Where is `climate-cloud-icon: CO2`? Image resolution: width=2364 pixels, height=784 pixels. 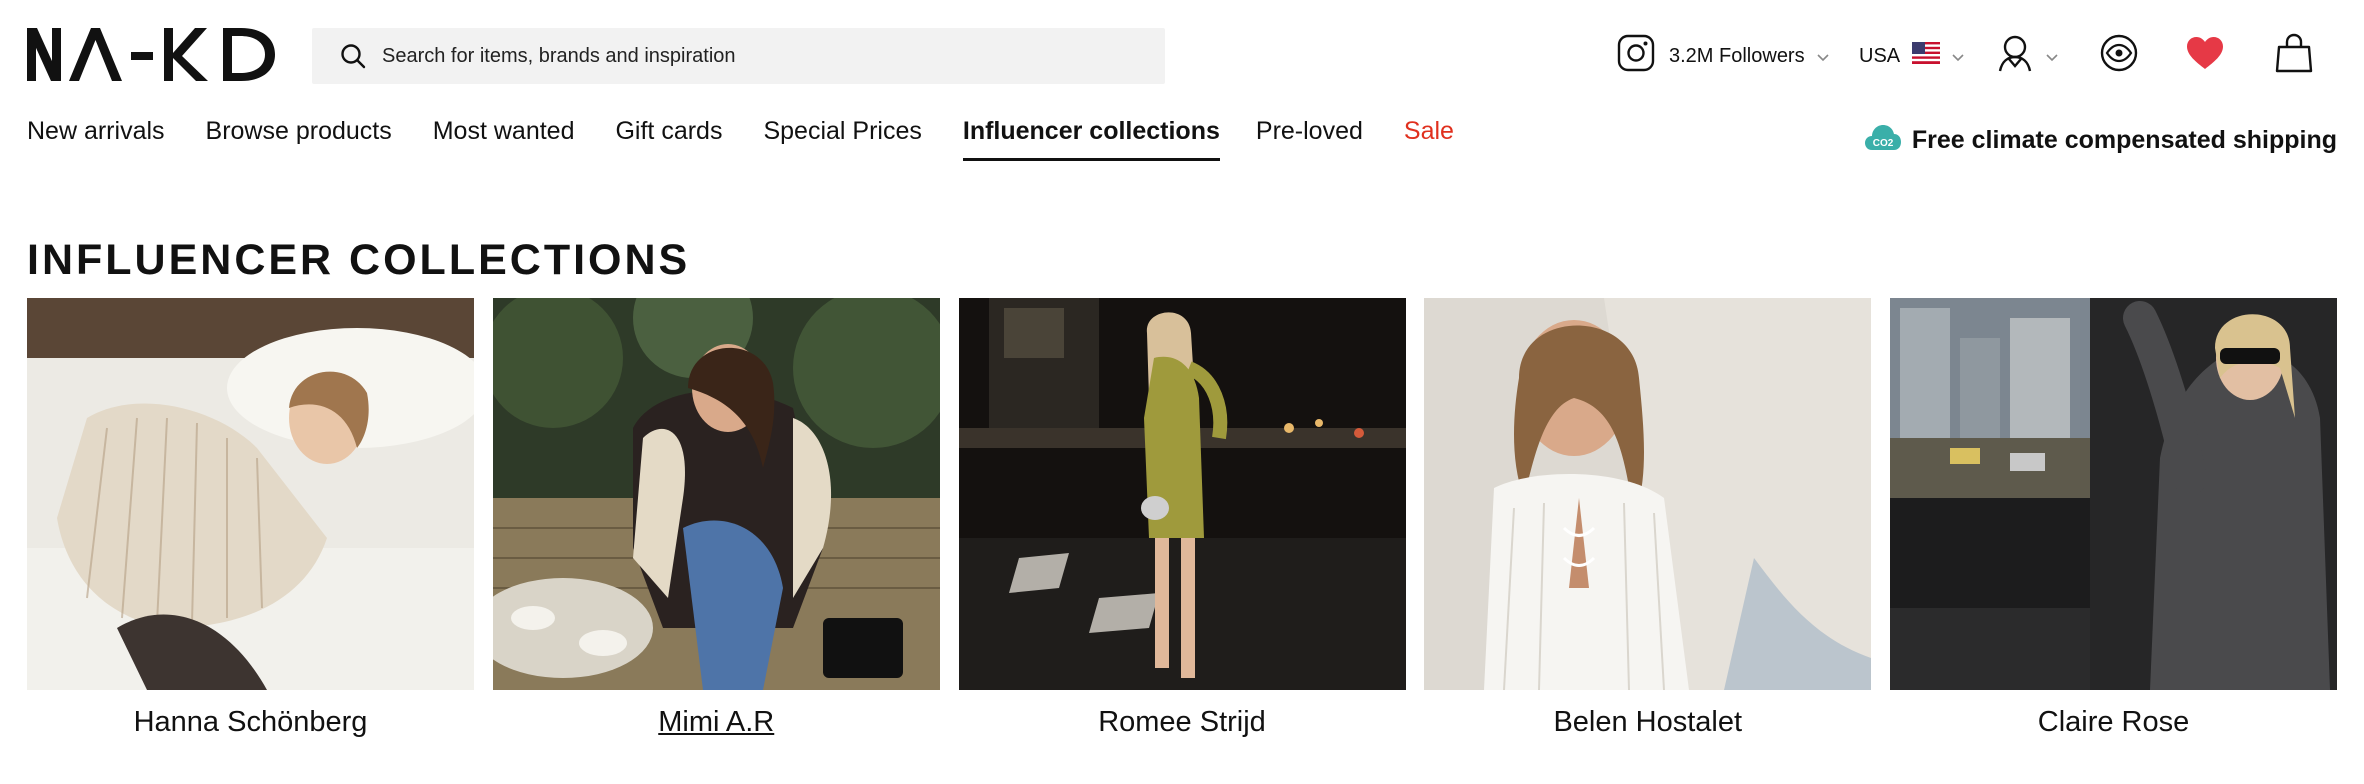 climate-cloud-icon: CO2 is located at coordinates (1883, 140).